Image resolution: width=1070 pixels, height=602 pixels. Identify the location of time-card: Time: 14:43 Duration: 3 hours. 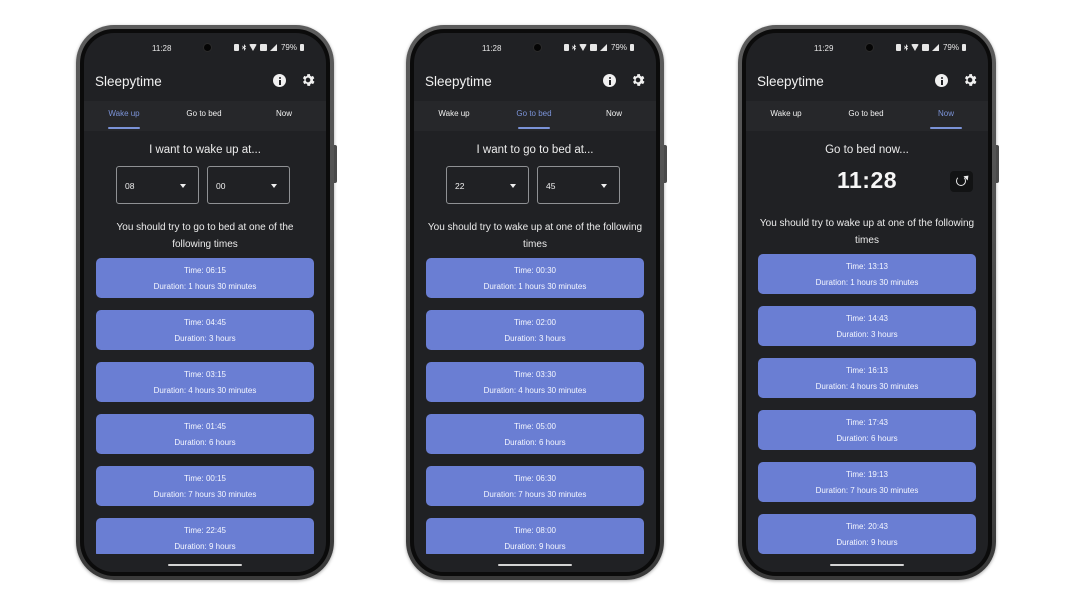
(867, 326).